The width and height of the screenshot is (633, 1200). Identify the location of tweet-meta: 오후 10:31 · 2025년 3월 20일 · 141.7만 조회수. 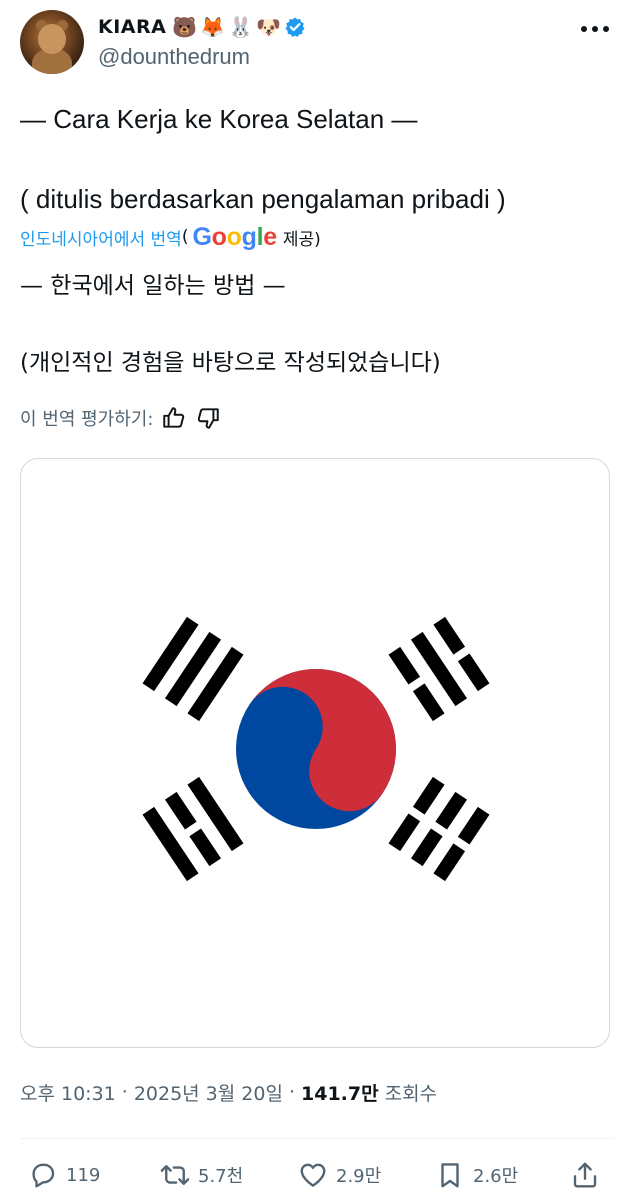
(228, 1092).